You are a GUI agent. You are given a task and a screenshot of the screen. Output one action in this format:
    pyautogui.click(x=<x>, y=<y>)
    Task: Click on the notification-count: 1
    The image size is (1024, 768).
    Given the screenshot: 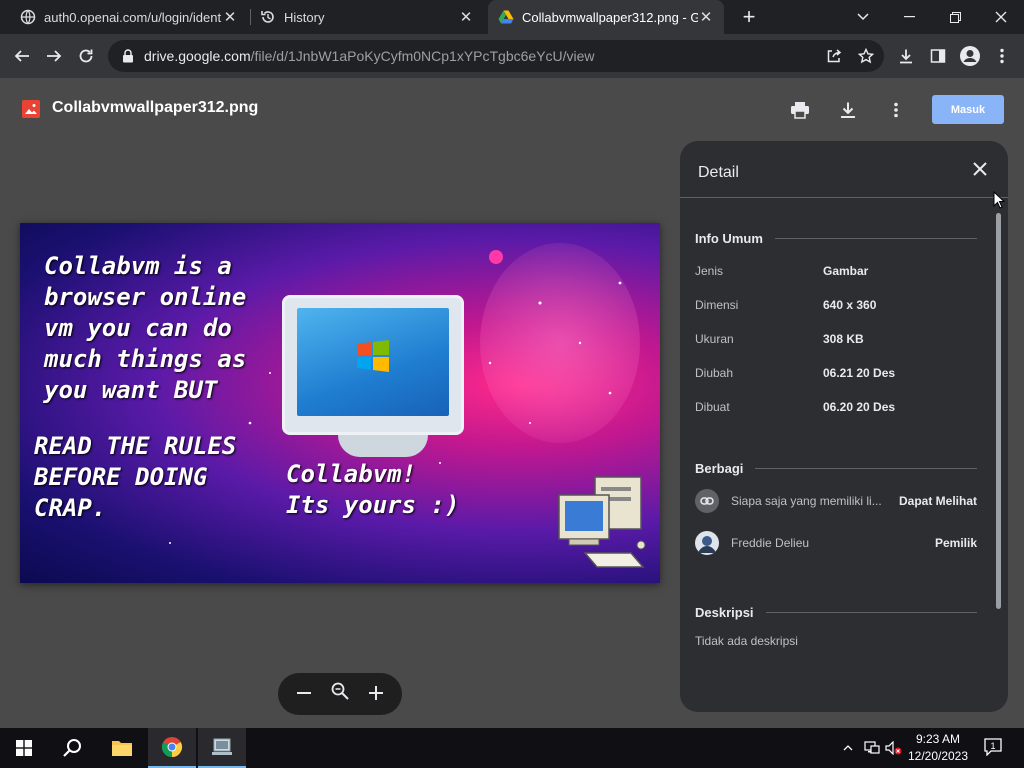 What is the action you would take?
    pyautogui.click(x=992, y=746)
    